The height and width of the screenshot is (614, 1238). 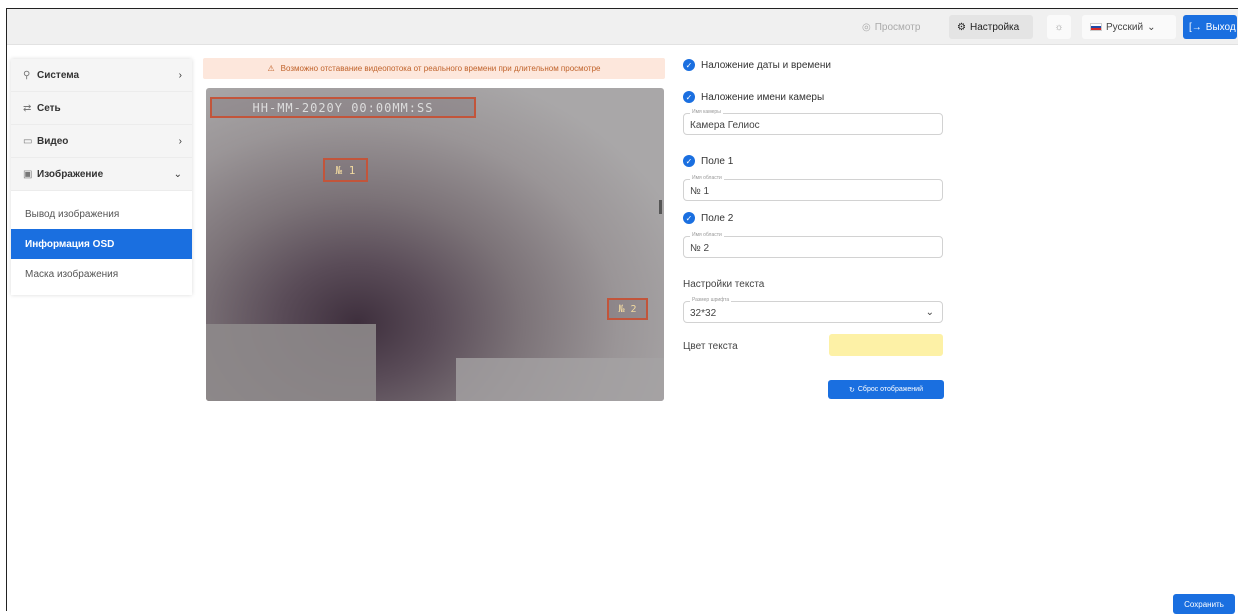 I want to click on warning-icon: ⚠, so click(x=271, y=68).